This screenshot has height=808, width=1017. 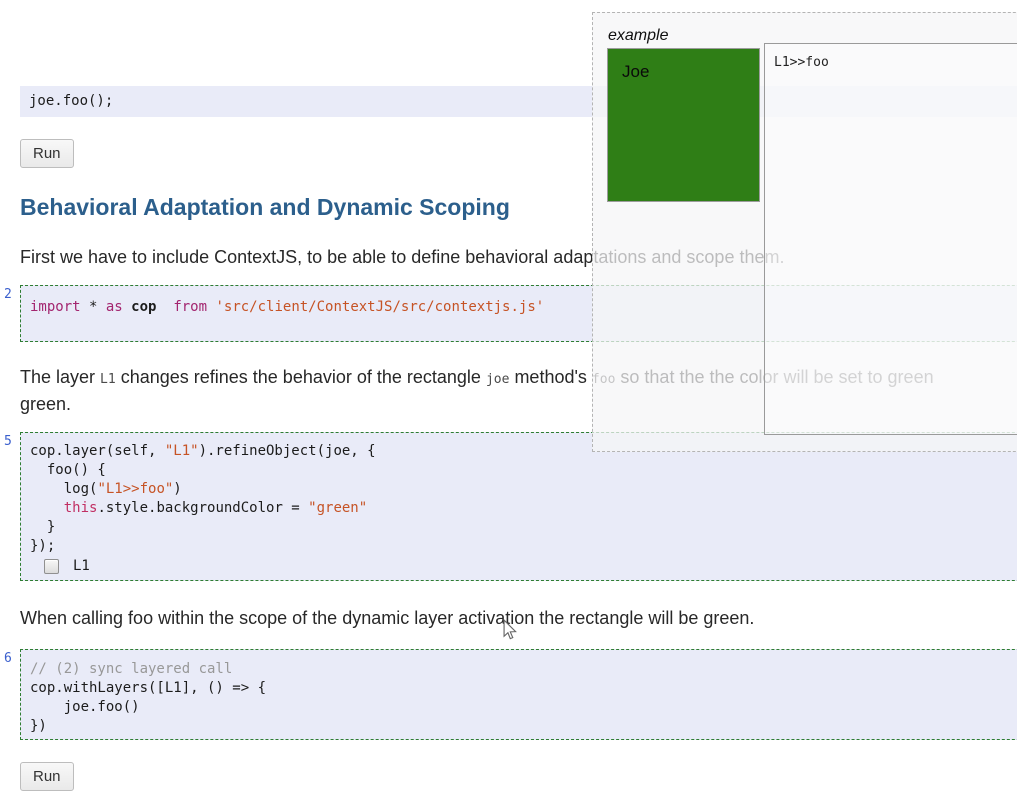 I want to click on log-panel: L1>>foo, so click(x=890, y=239).